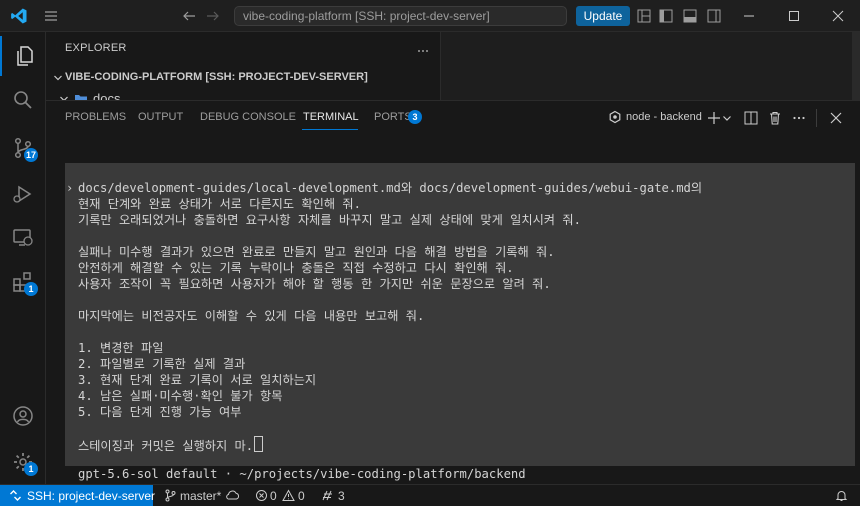 This screenshot has width=860, height=506. I want to click on editor-area, so click(650, 66).